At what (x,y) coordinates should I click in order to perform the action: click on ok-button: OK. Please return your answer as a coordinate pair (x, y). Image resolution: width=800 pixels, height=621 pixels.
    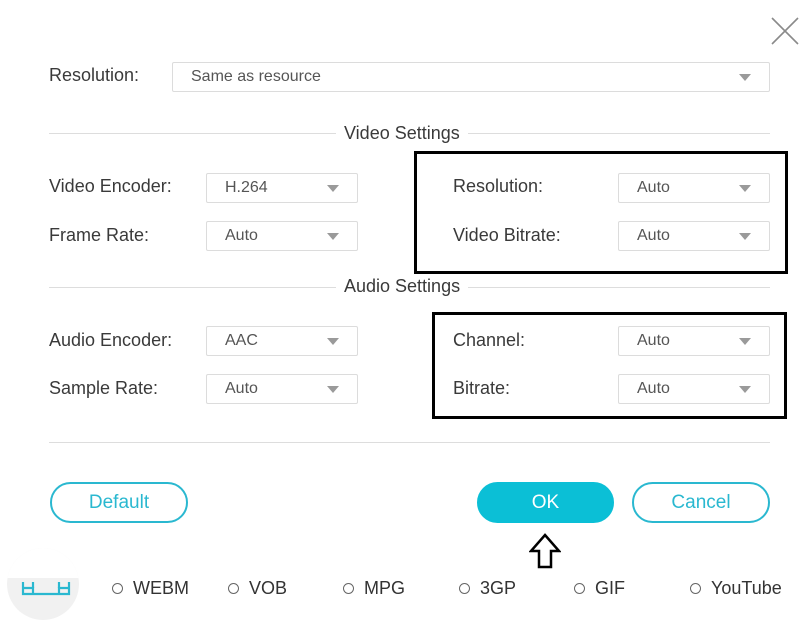
    Looking at the image, I should click on (545, 502).